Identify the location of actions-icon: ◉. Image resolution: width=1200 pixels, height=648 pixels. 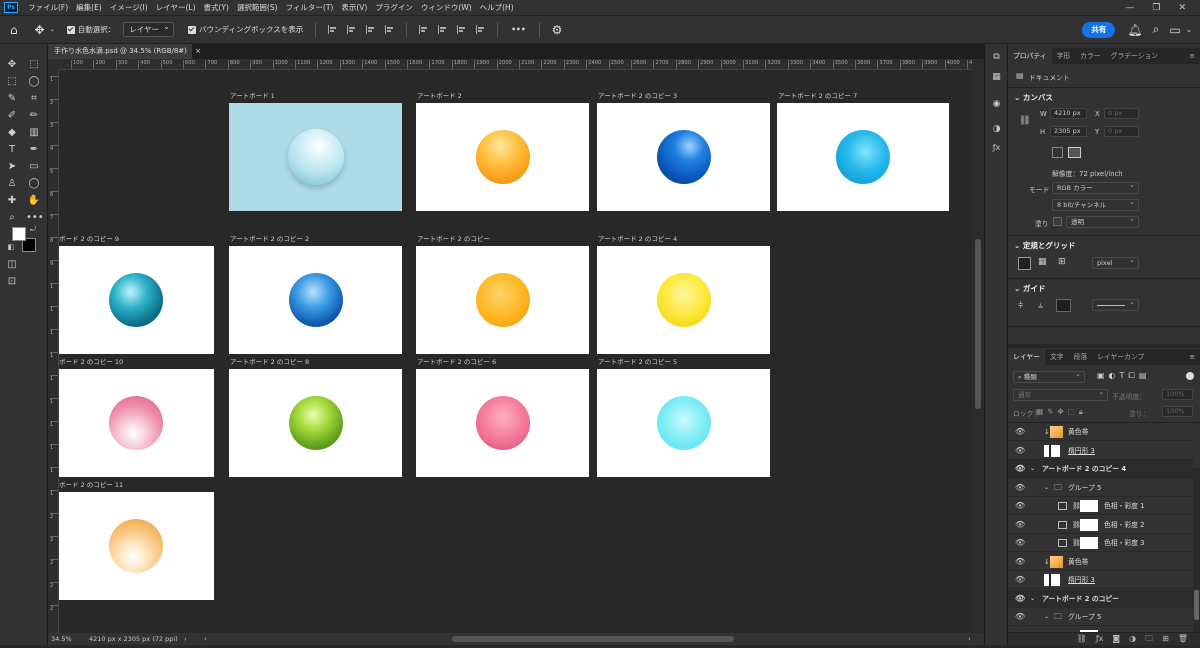
(996, 105).